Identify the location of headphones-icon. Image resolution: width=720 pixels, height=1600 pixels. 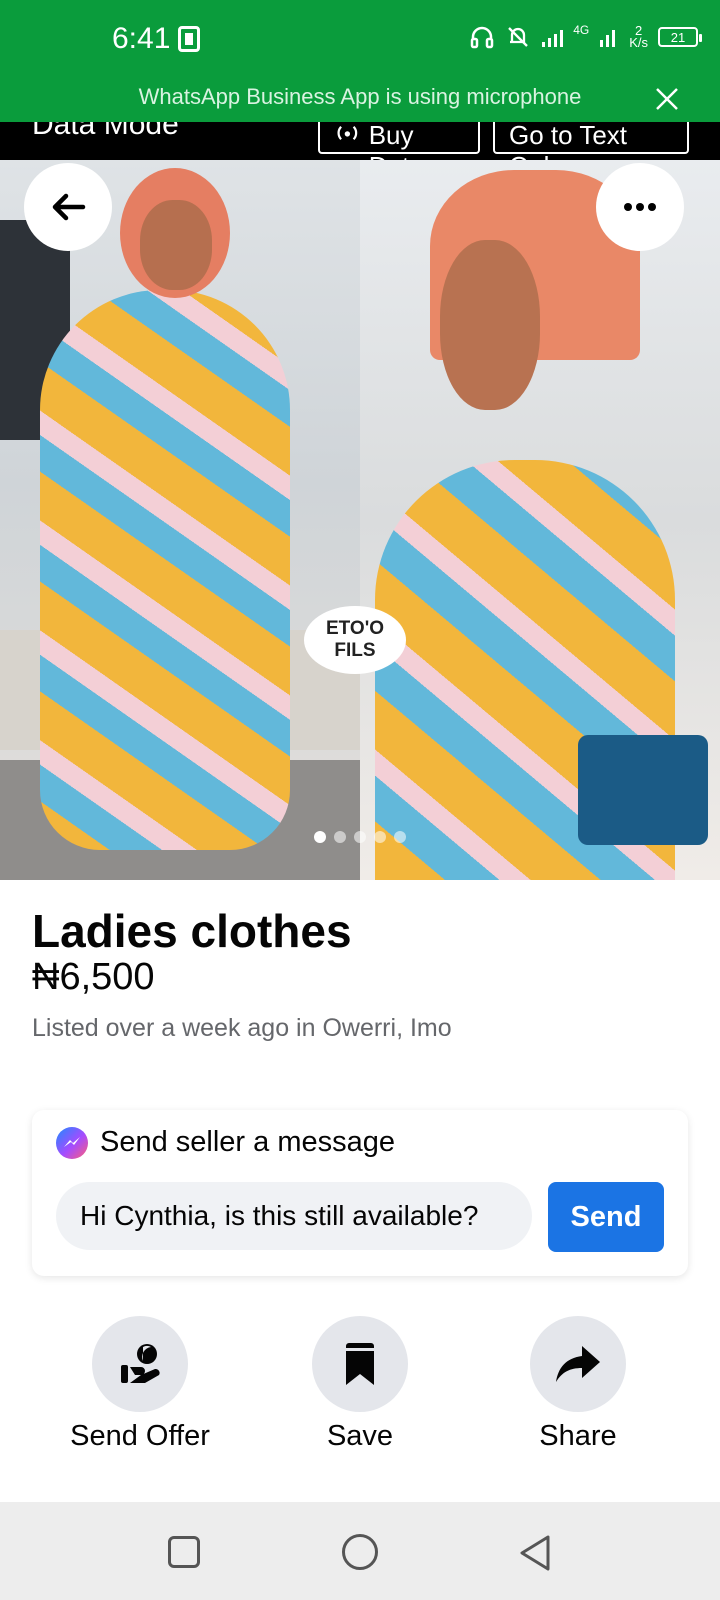
(482, 37).